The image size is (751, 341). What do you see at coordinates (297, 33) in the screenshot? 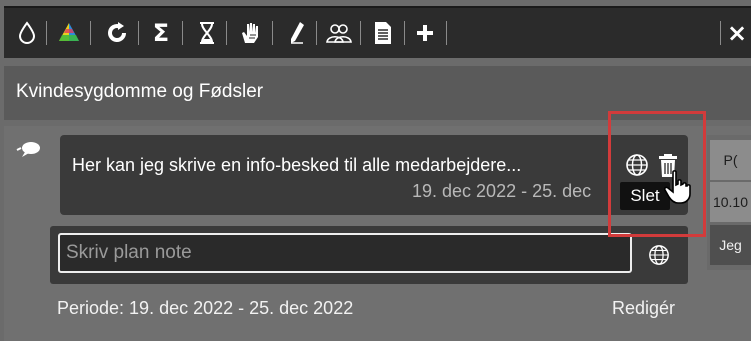
I see `pencil-icon` at bounding box center [297, 33].